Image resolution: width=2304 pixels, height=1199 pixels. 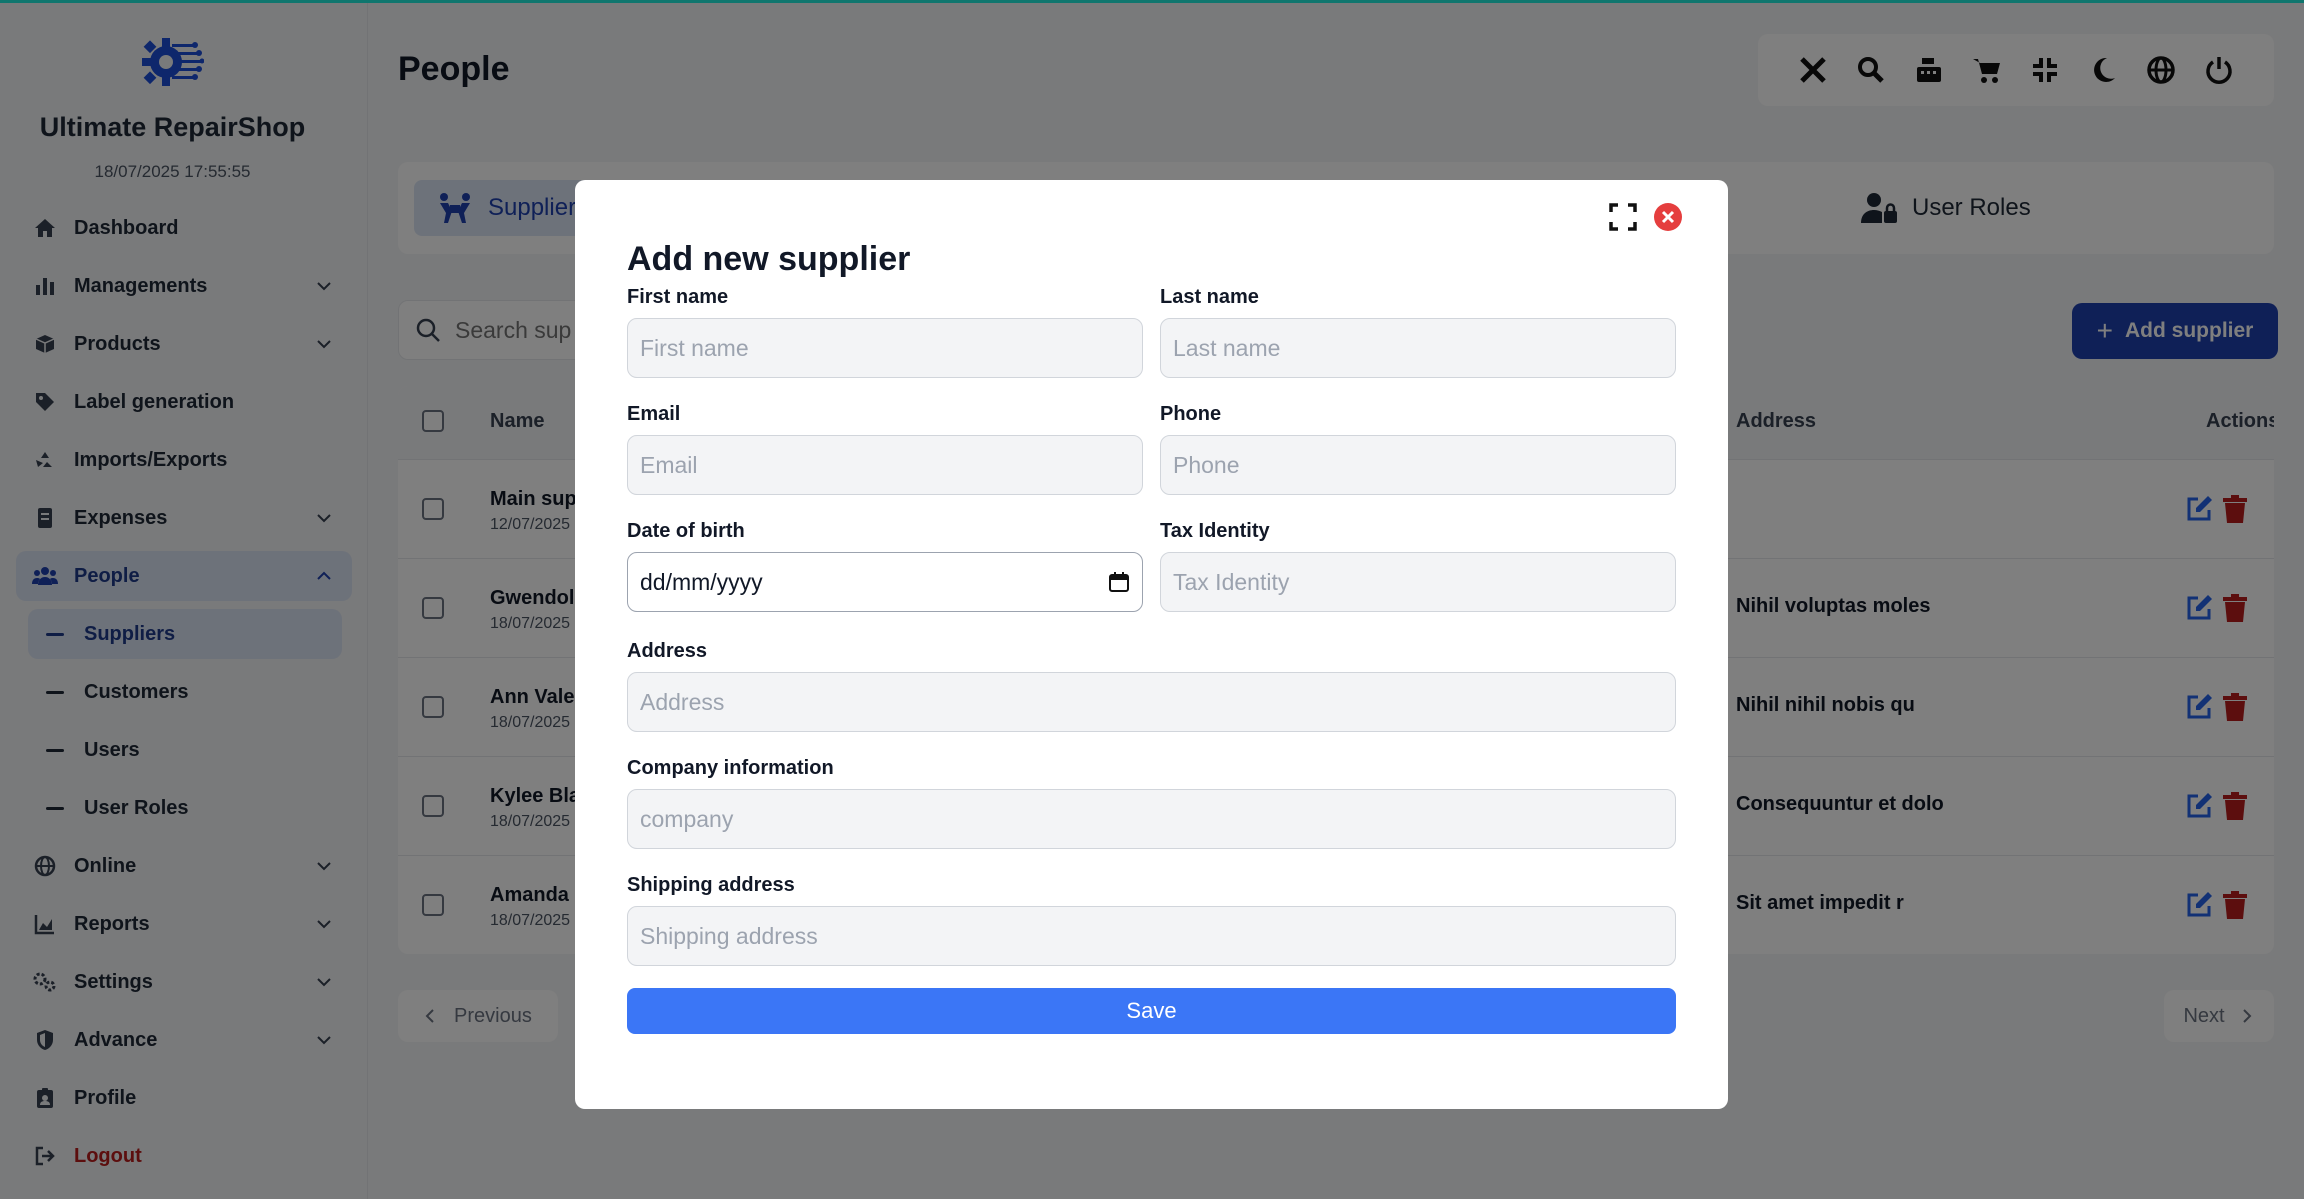 I want to click on email-label: Email, so click(x=654, y=414).